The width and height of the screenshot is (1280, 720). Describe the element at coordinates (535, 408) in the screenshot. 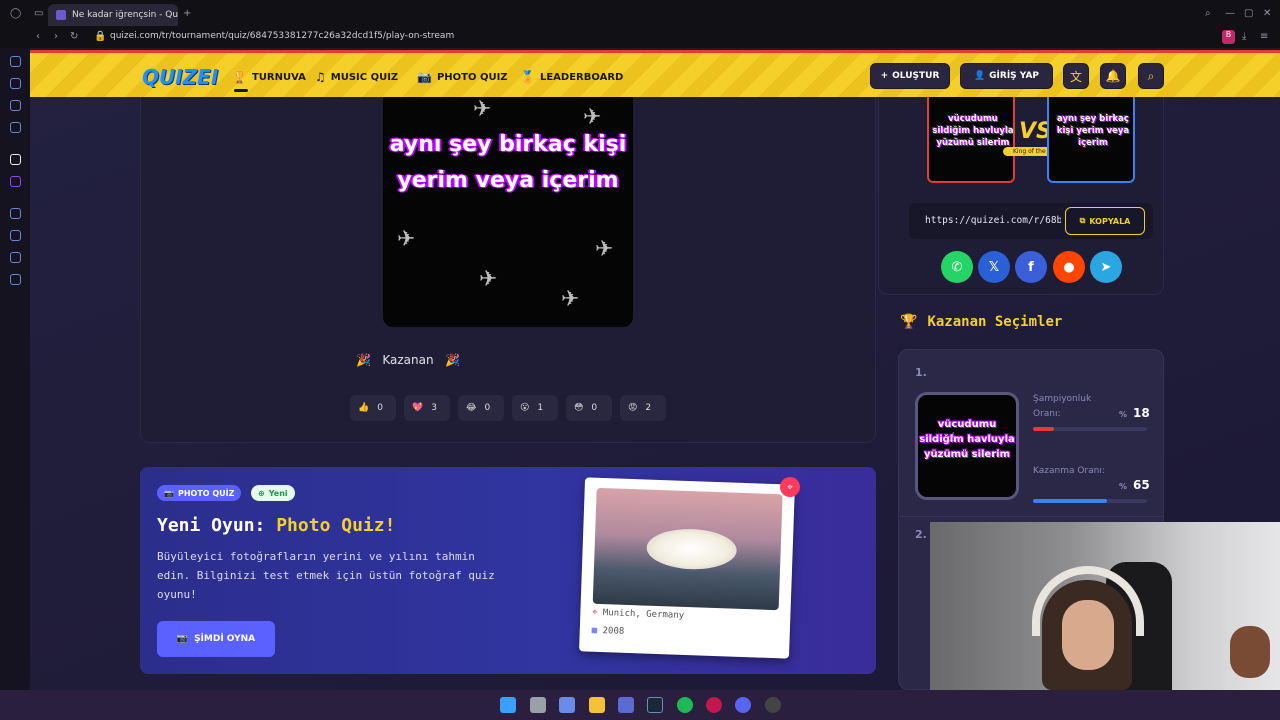

I see `reaction-button: 😮 1` at that location.